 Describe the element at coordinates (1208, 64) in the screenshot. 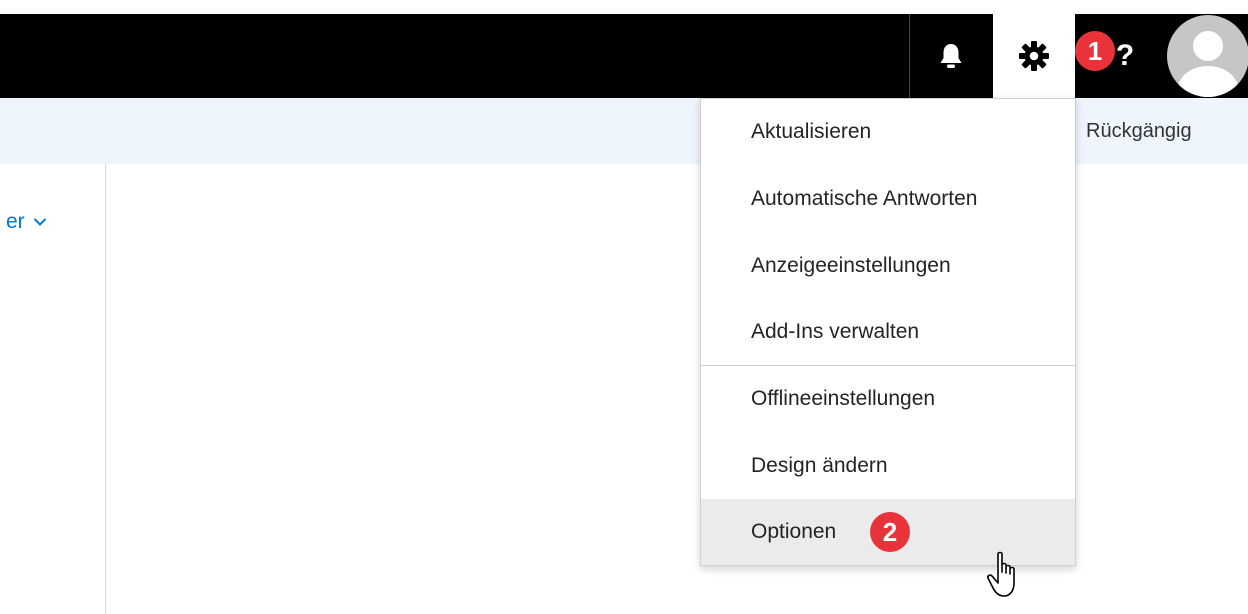

I see `avatar-icon` at that location.